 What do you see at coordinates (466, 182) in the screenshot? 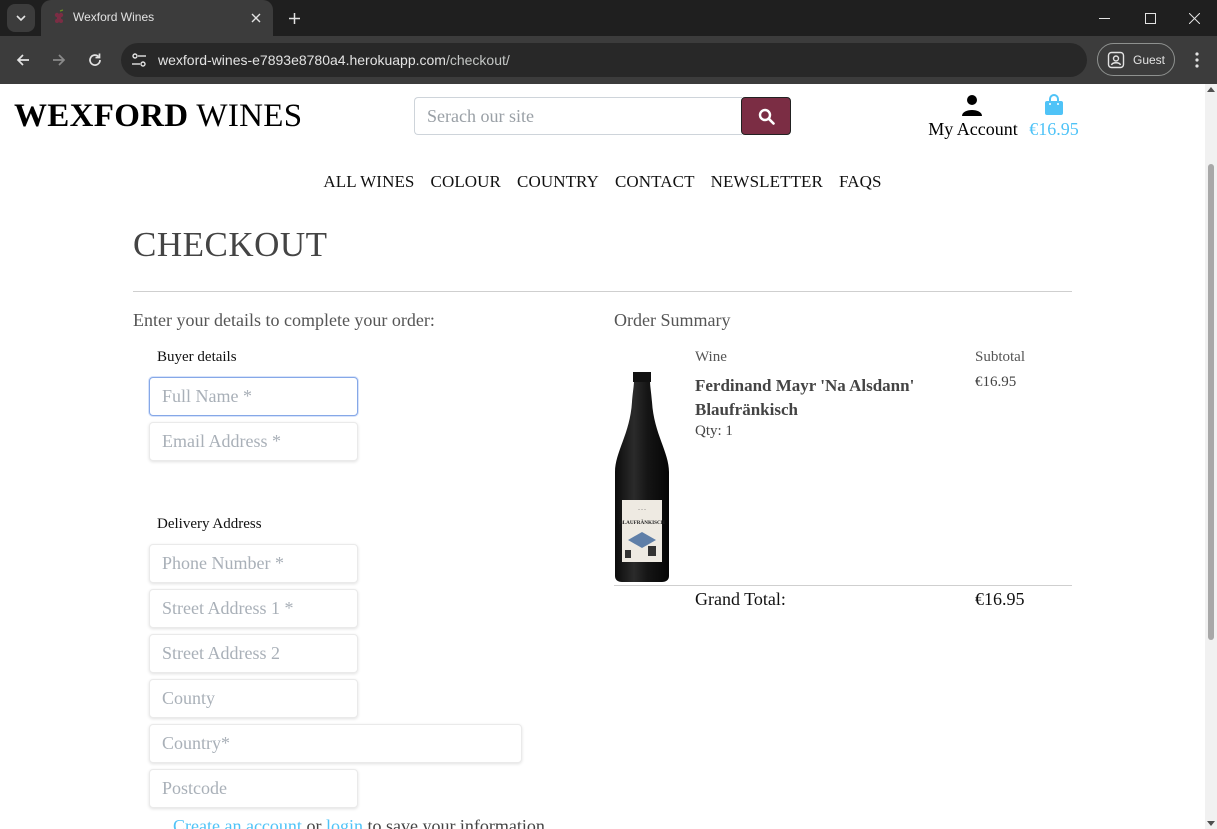
I see `nav-colour: COLOUR` at bounding box center [466, 182].